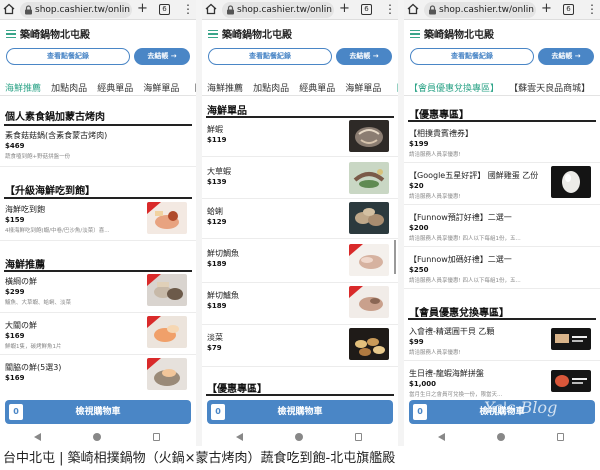  Describe the element at coordinates (217, 222) in the screenshot. I see `item-price: $129` at that location.